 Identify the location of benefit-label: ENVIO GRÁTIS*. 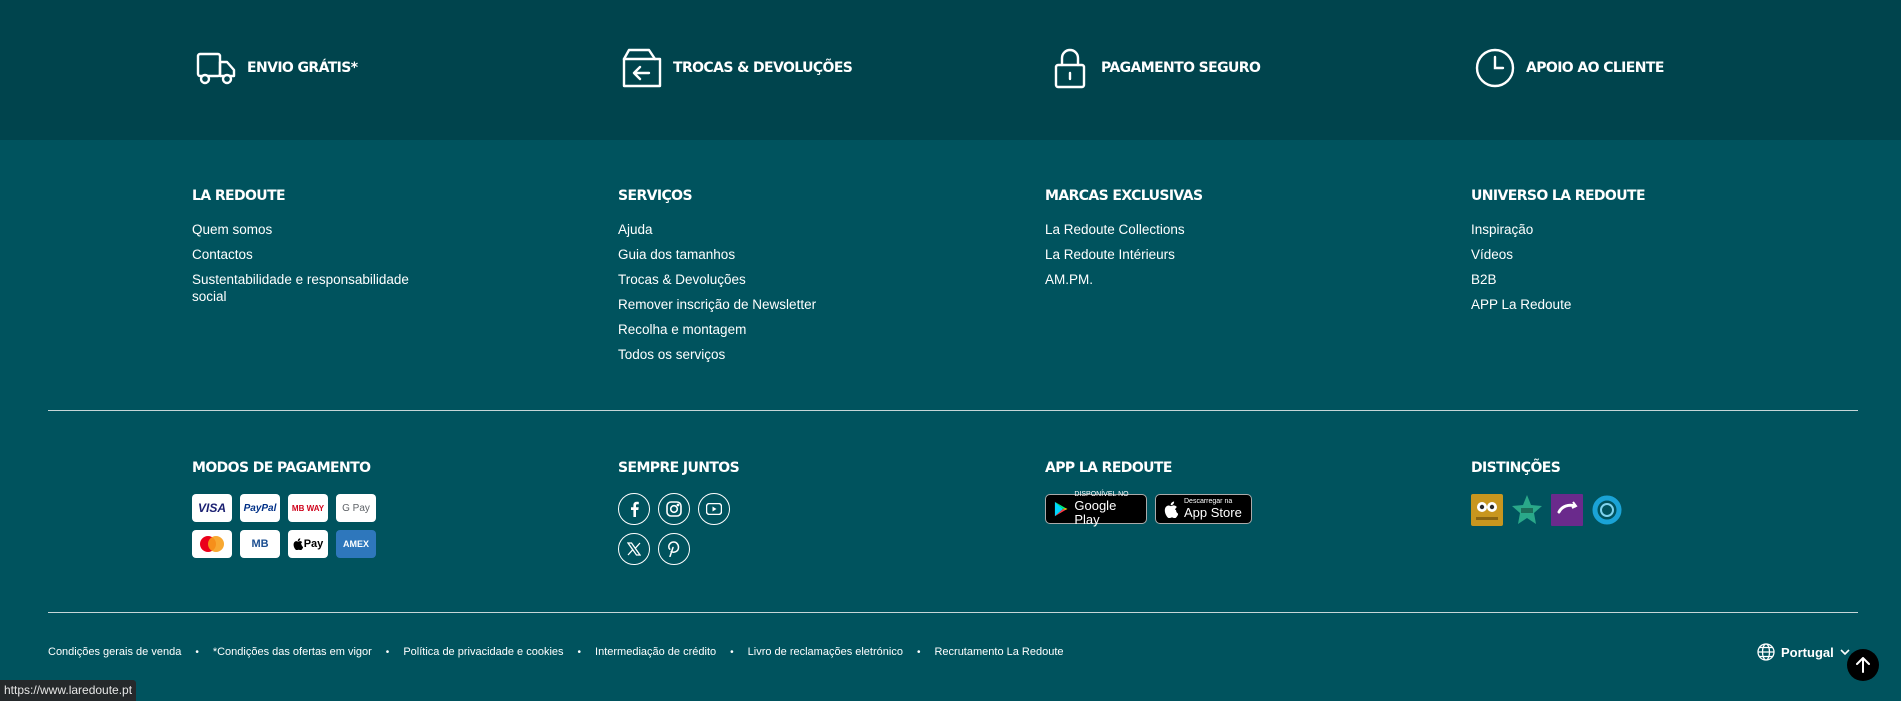
(302, 68).